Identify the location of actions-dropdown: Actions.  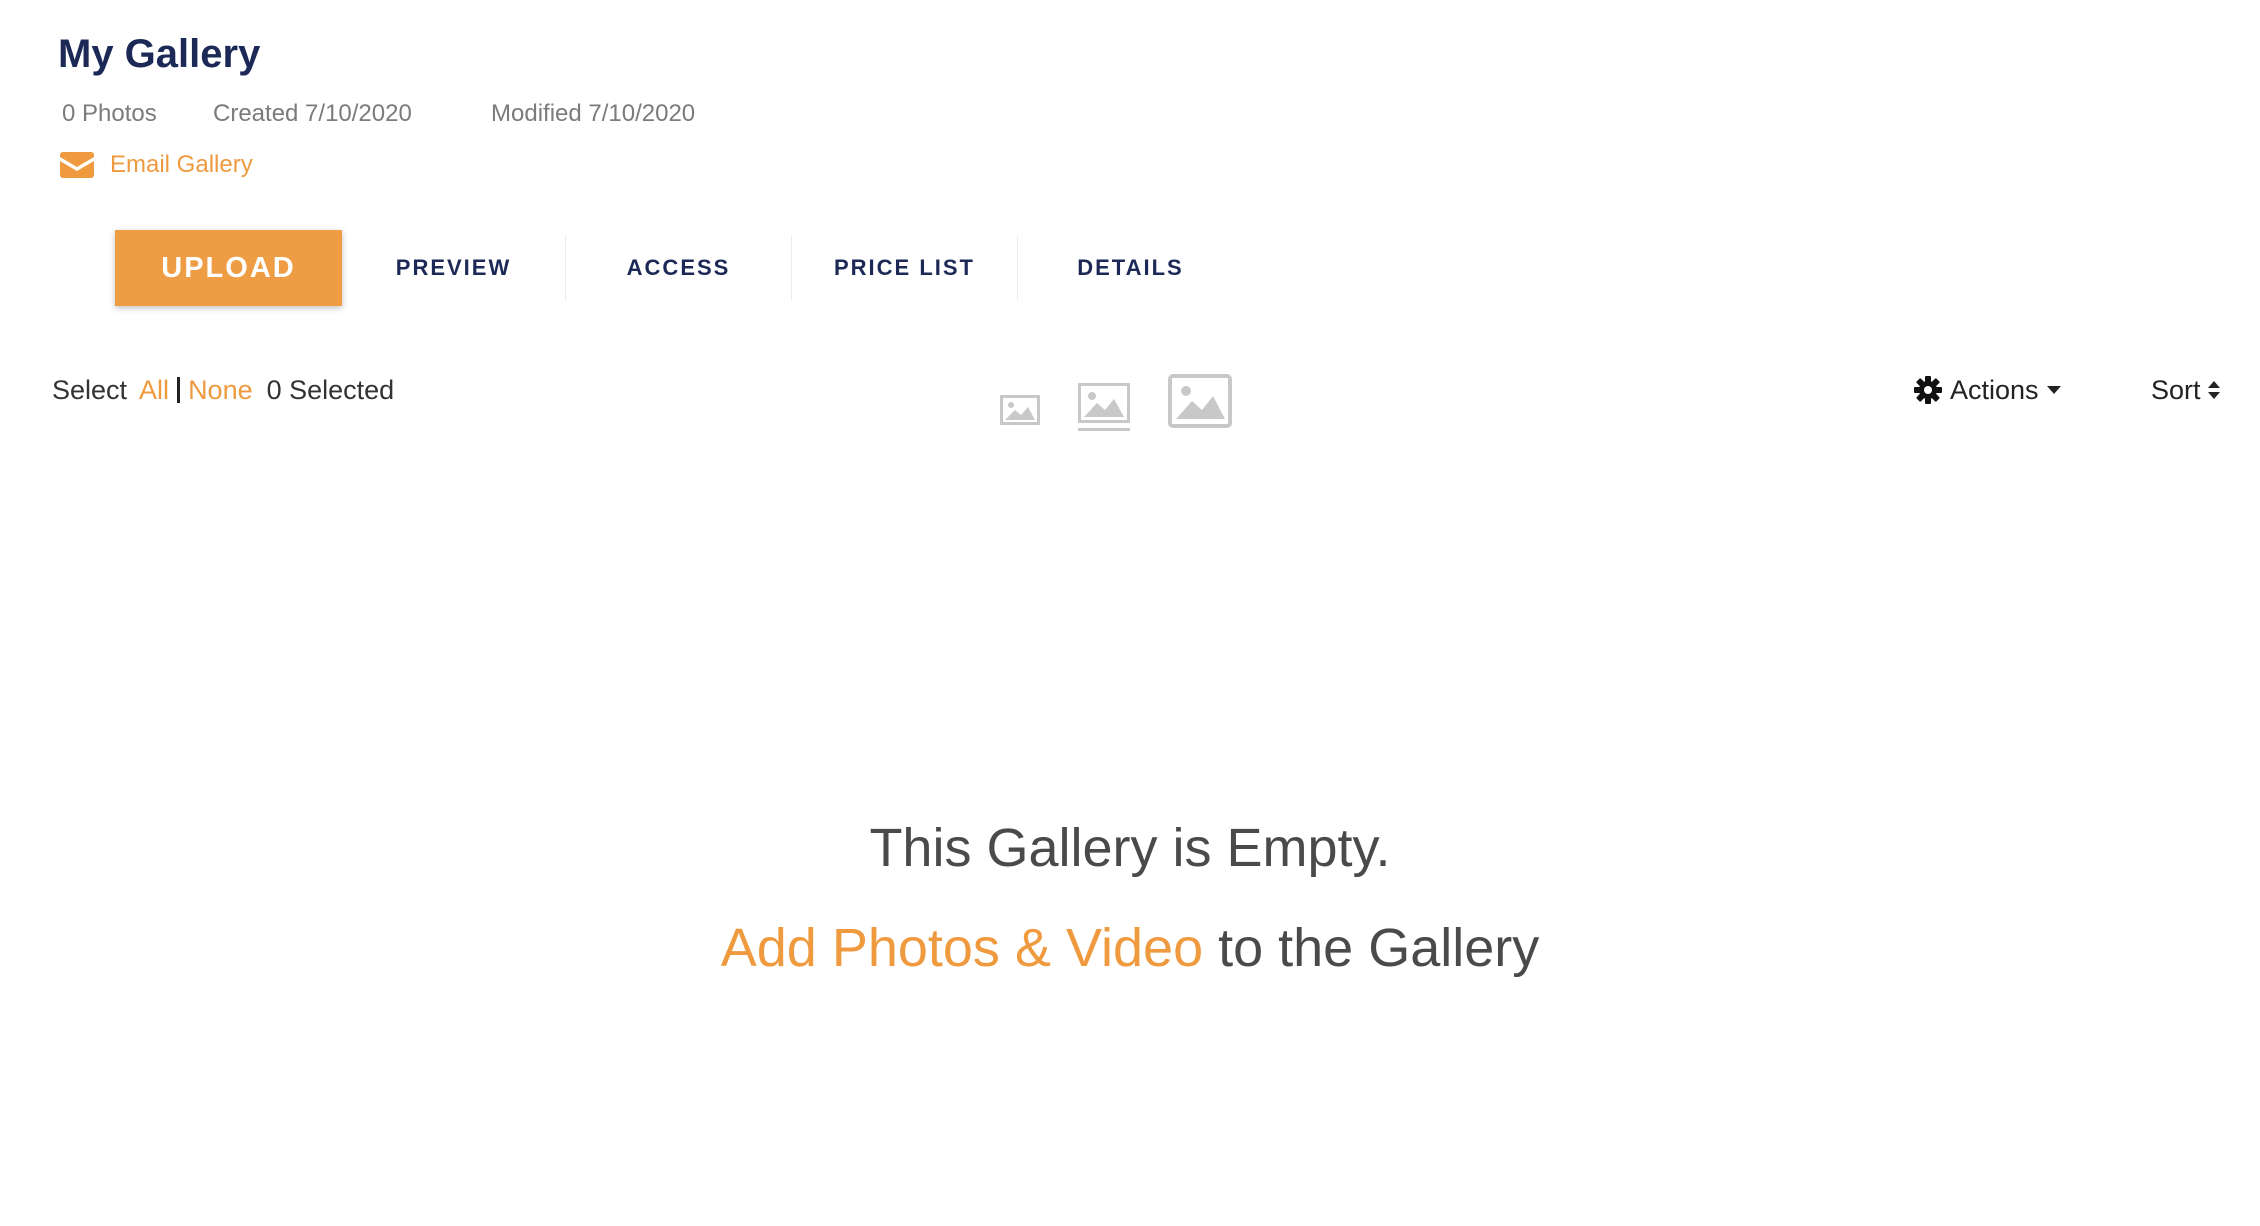
(1987, 390).